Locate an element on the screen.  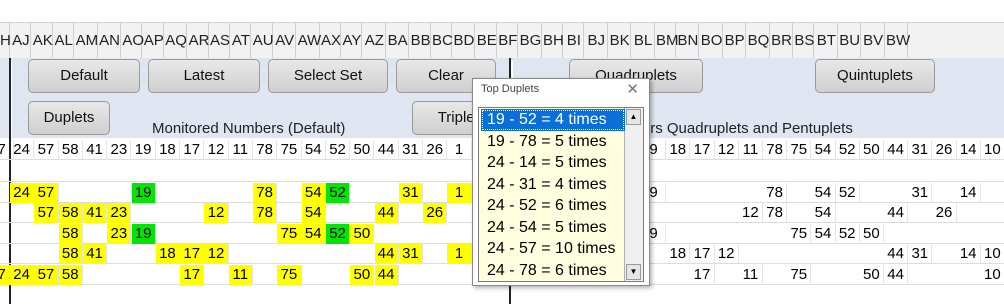
column-header-al: AL is located at coordinates (64, 41).